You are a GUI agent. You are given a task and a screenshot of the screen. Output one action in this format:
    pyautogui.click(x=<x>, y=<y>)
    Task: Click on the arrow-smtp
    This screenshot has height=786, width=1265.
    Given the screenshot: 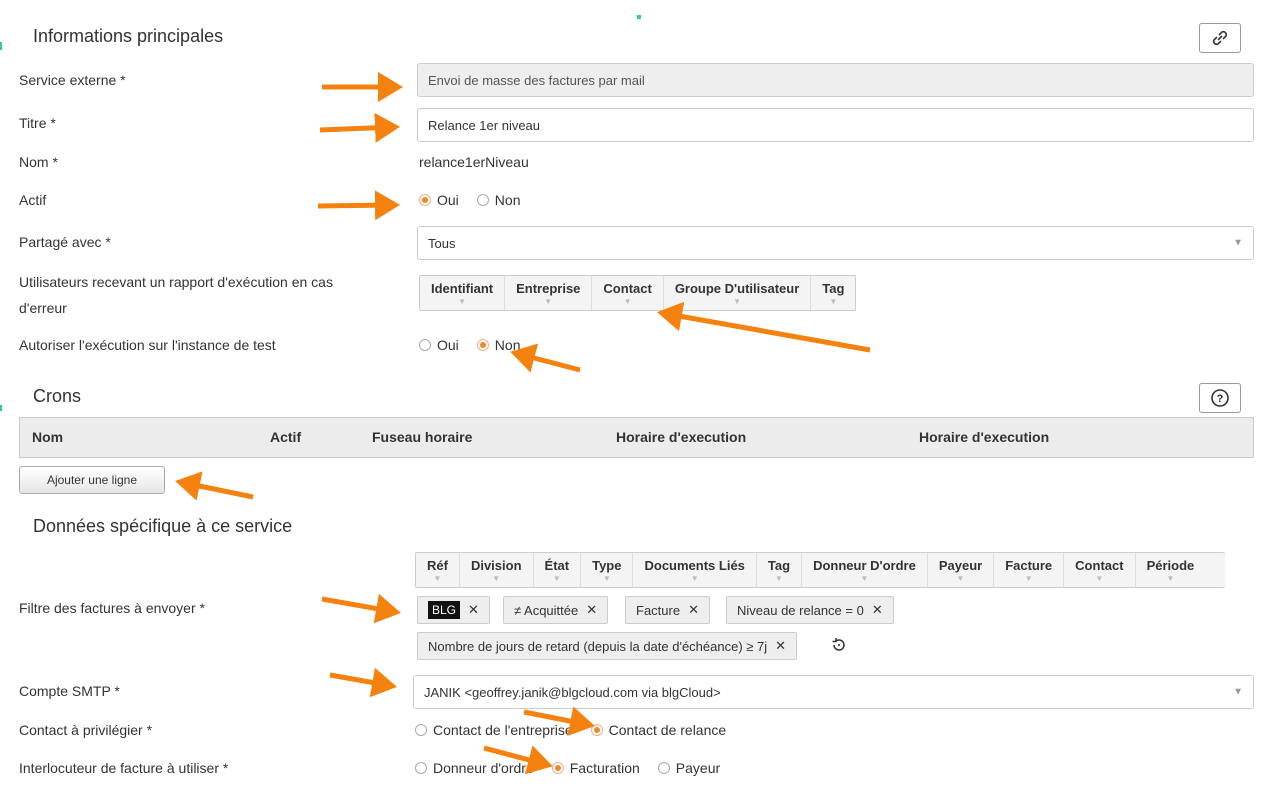 What is the action you would take?
    pyautogui.click(x=363, y=682)
    